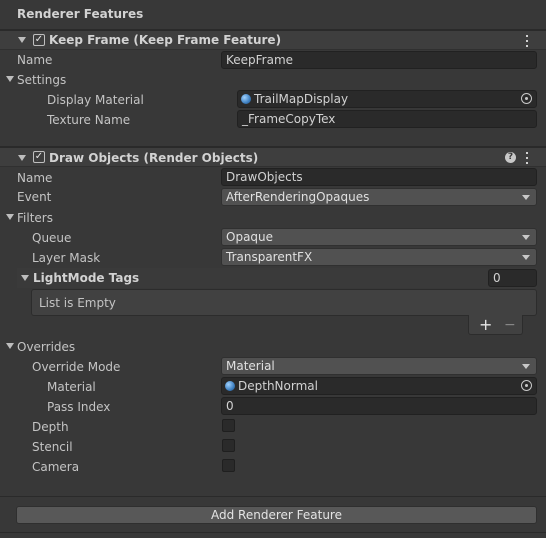  I want to click on override-mode-label: Override Mode, so click(76, 367).